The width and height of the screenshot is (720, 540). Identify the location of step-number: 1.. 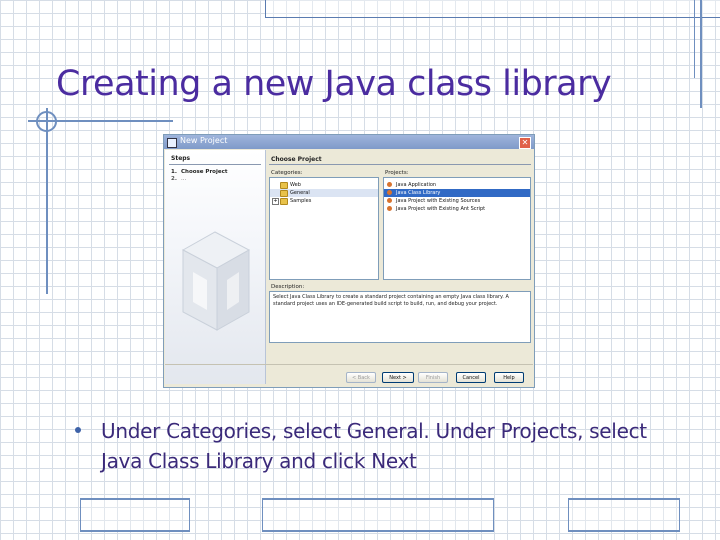
(174, 172).